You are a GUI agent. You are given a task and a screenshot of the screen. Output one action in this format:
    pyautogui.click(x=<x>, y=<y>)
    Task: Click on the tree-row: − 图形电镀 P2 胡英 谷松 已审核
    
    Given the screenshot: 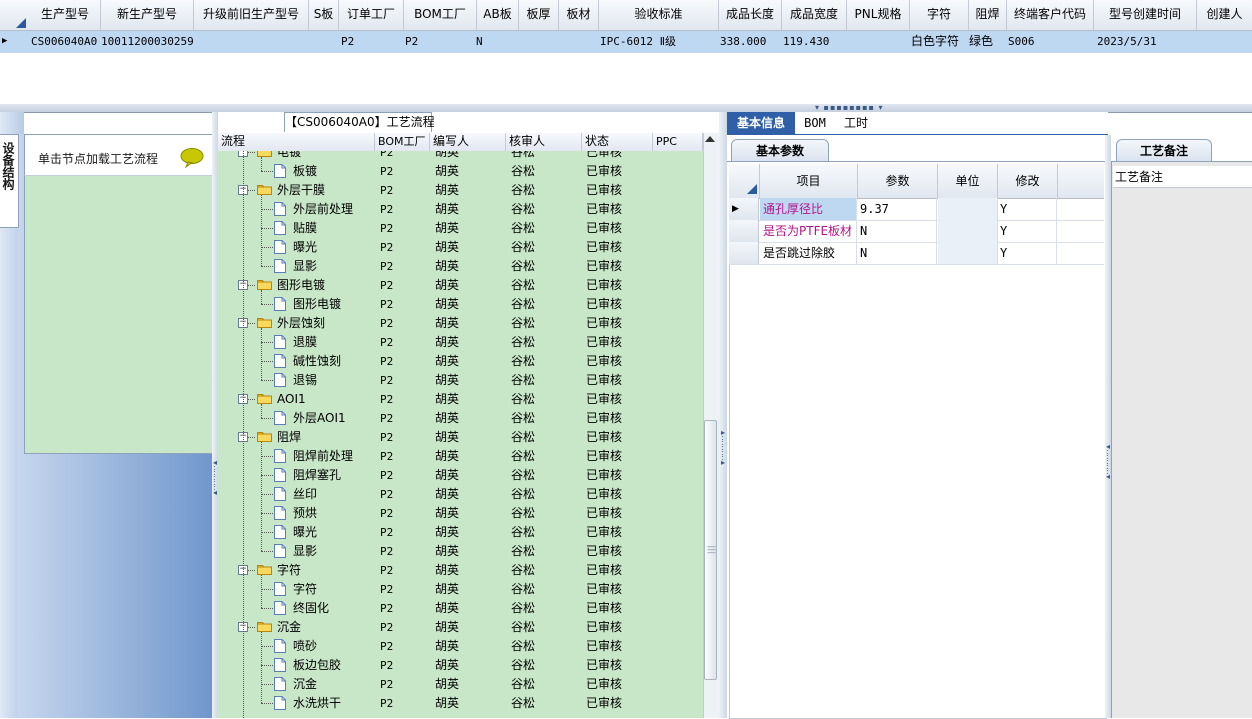 What is the action you would take?
    pyautogui.click(x=460, y=285)
    